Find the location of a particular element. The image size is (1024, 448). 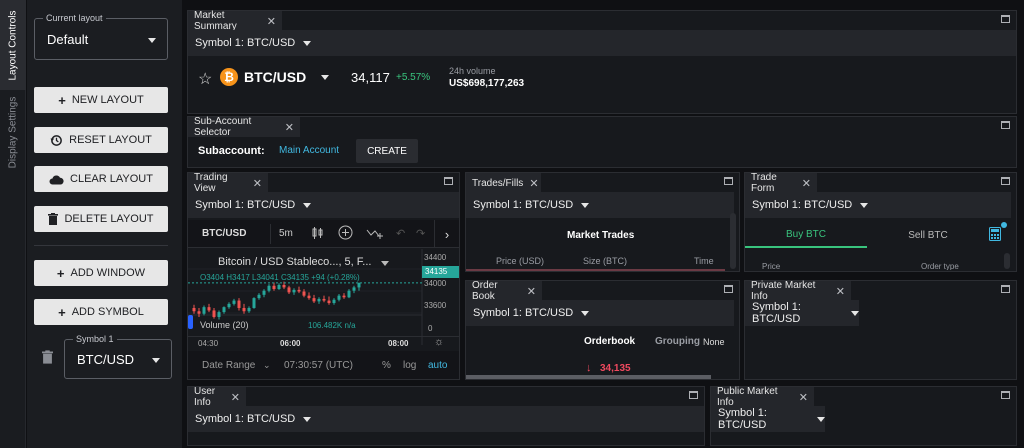

auto-toggle: auto is located at coordinates (437, 365).